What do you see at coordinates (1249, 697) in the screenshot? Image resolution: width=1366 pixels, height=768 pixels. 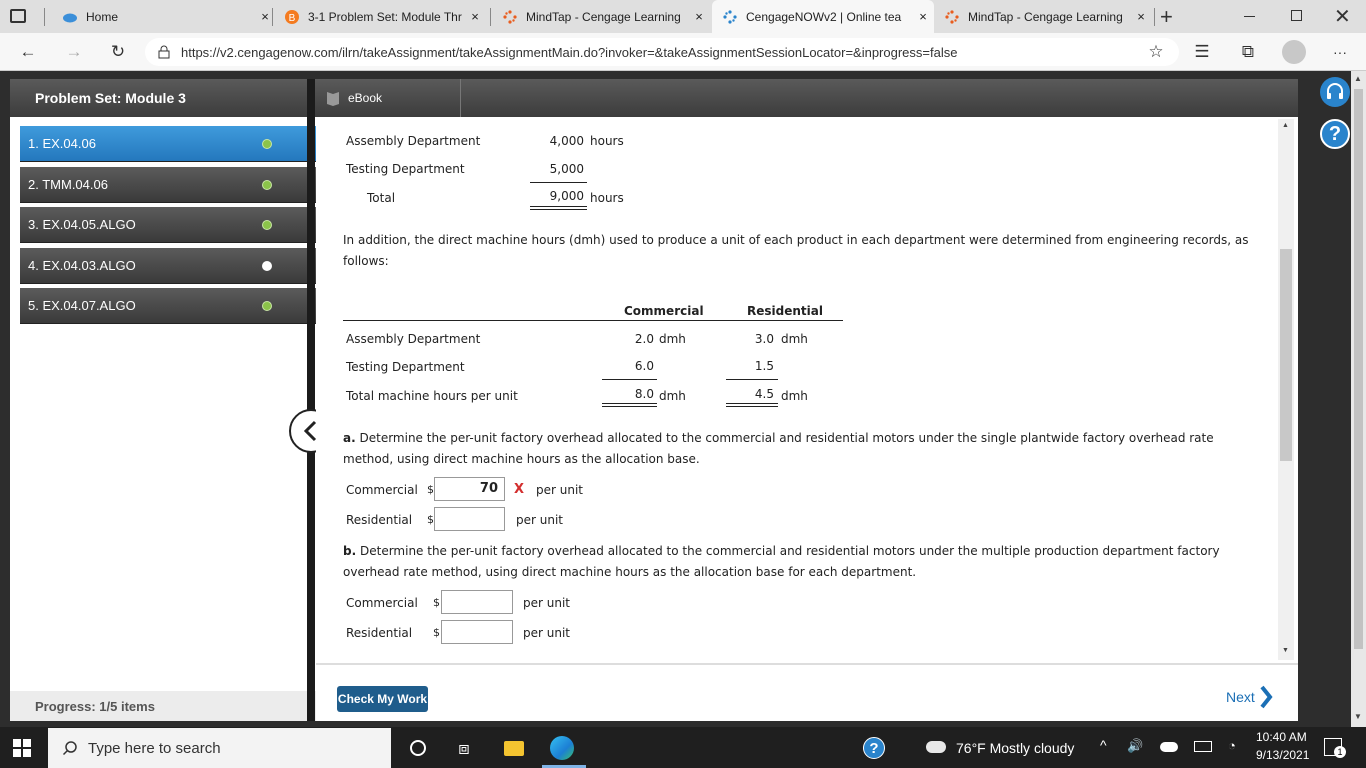 I see `next-button: Next` at bounding box center [1249, 697].